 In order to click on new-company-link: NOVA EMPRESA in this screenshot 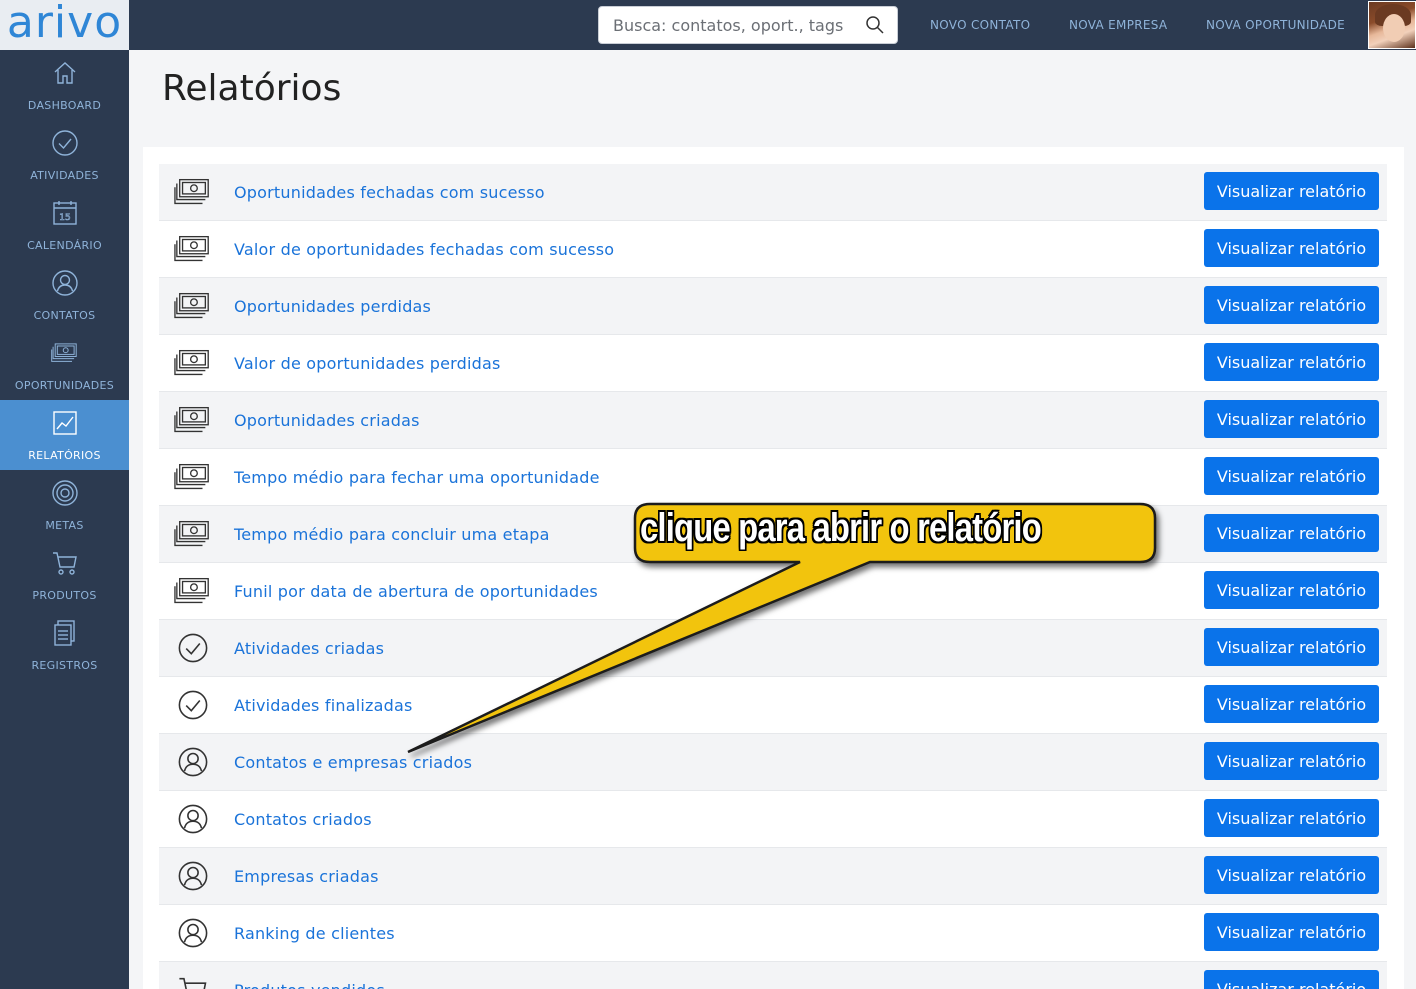, I will do `click(1118, 25)`.